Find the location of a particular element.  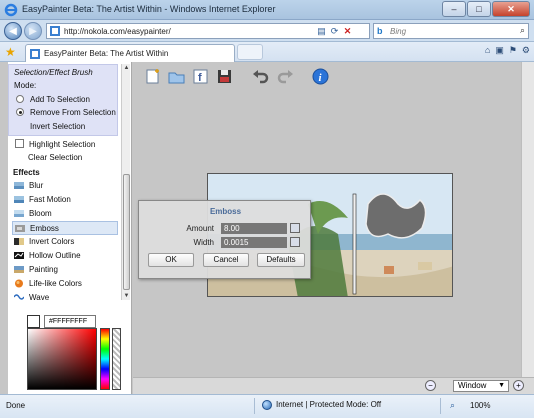

home-icon: ⌂ is located at coordinates (487, 50).